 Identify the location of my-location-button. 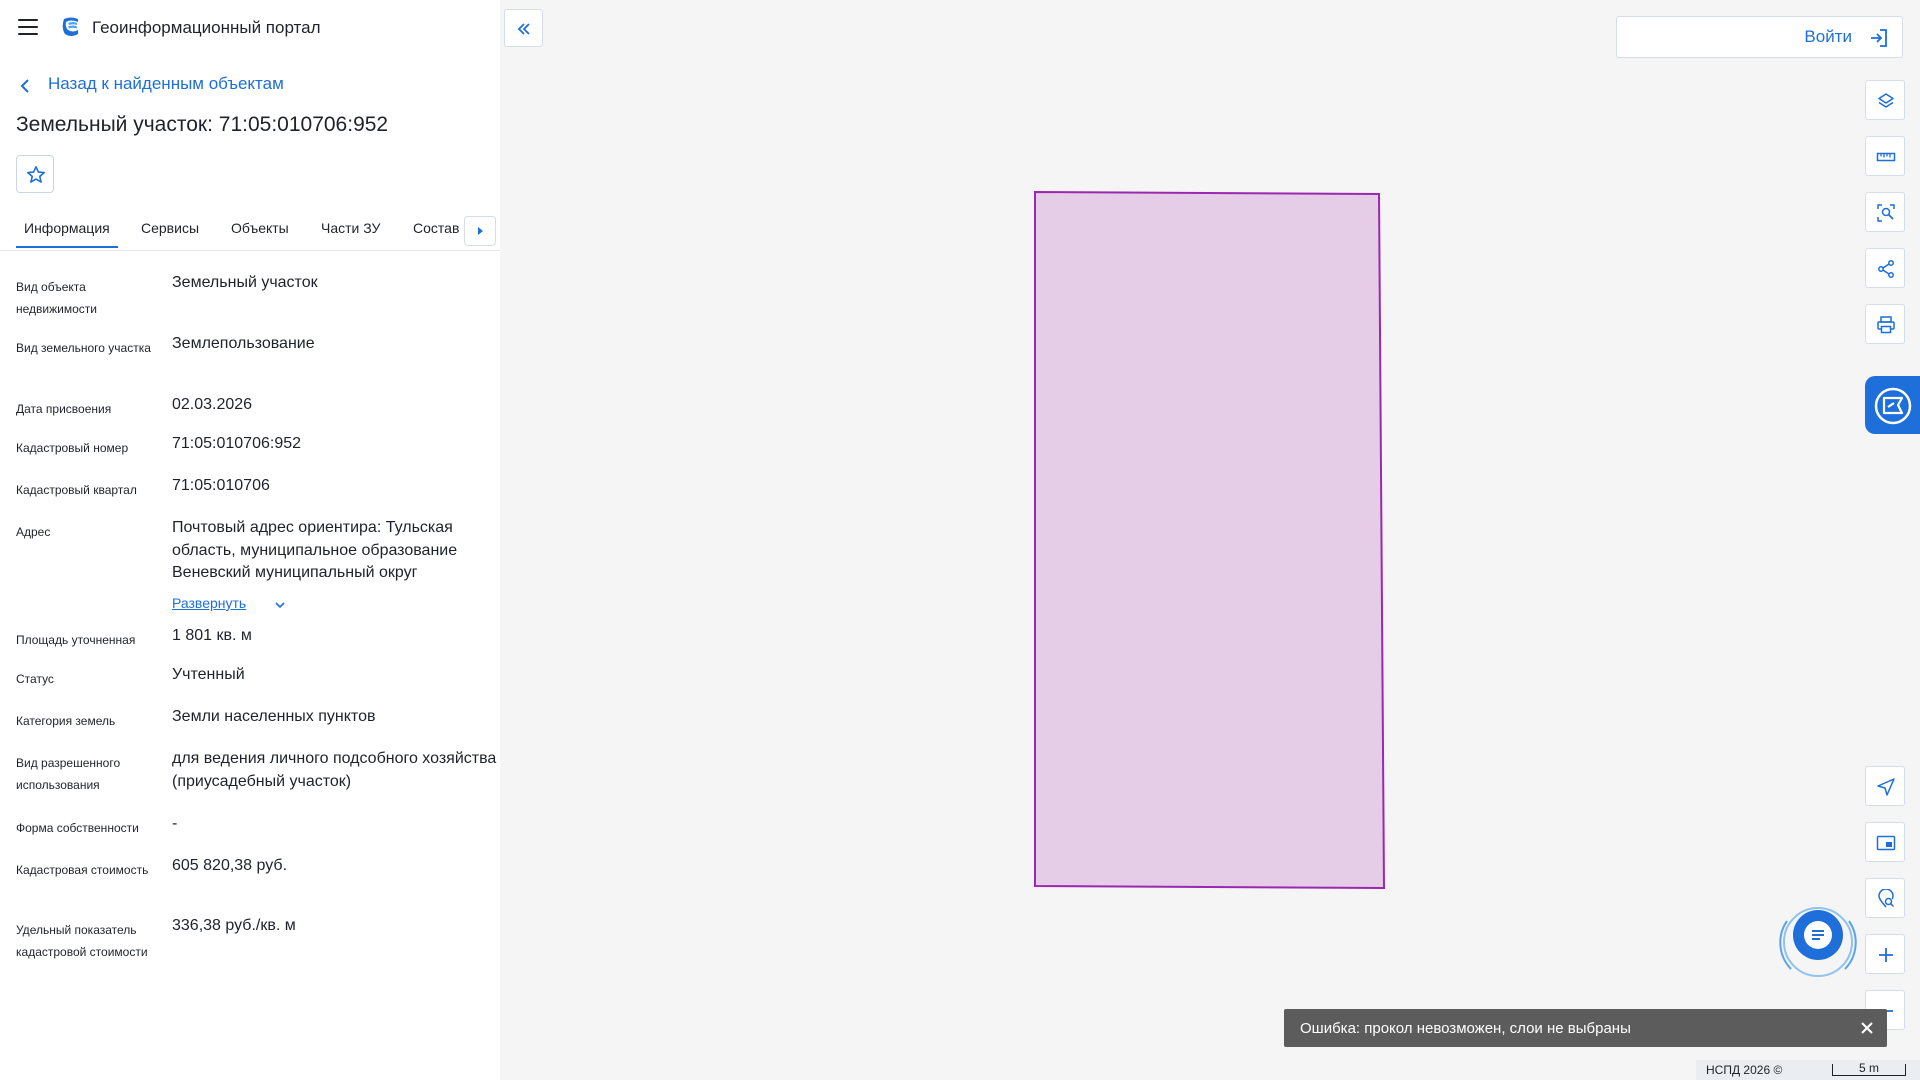
(1885, 786).